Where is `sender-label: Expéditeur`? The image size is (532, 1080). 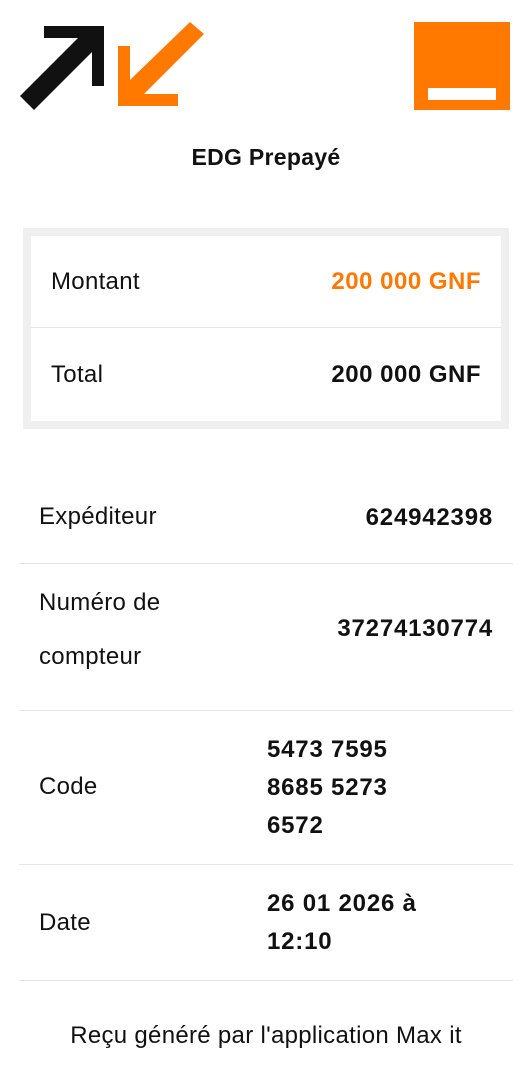
sender-label: Expéditeur is located at coordinates (98, 516).